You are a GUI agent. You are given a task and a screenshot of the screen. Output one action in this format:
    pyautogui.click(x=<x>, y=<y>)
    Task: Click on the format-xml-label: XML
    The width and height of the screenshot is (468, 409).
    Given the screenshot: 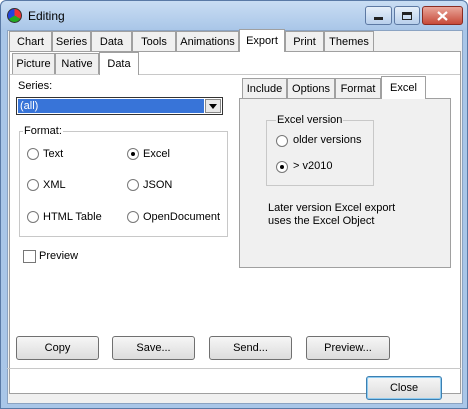 What is the action you would take?
    pyautogui.click(x=54, y=185)
    